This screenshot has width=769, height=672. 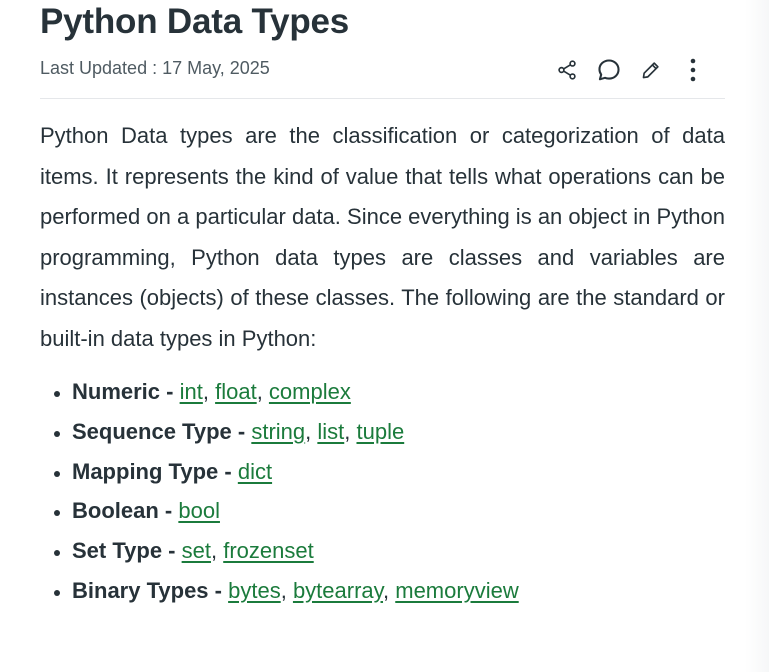 I want to click on article-actions, so click(x=630, y=70).